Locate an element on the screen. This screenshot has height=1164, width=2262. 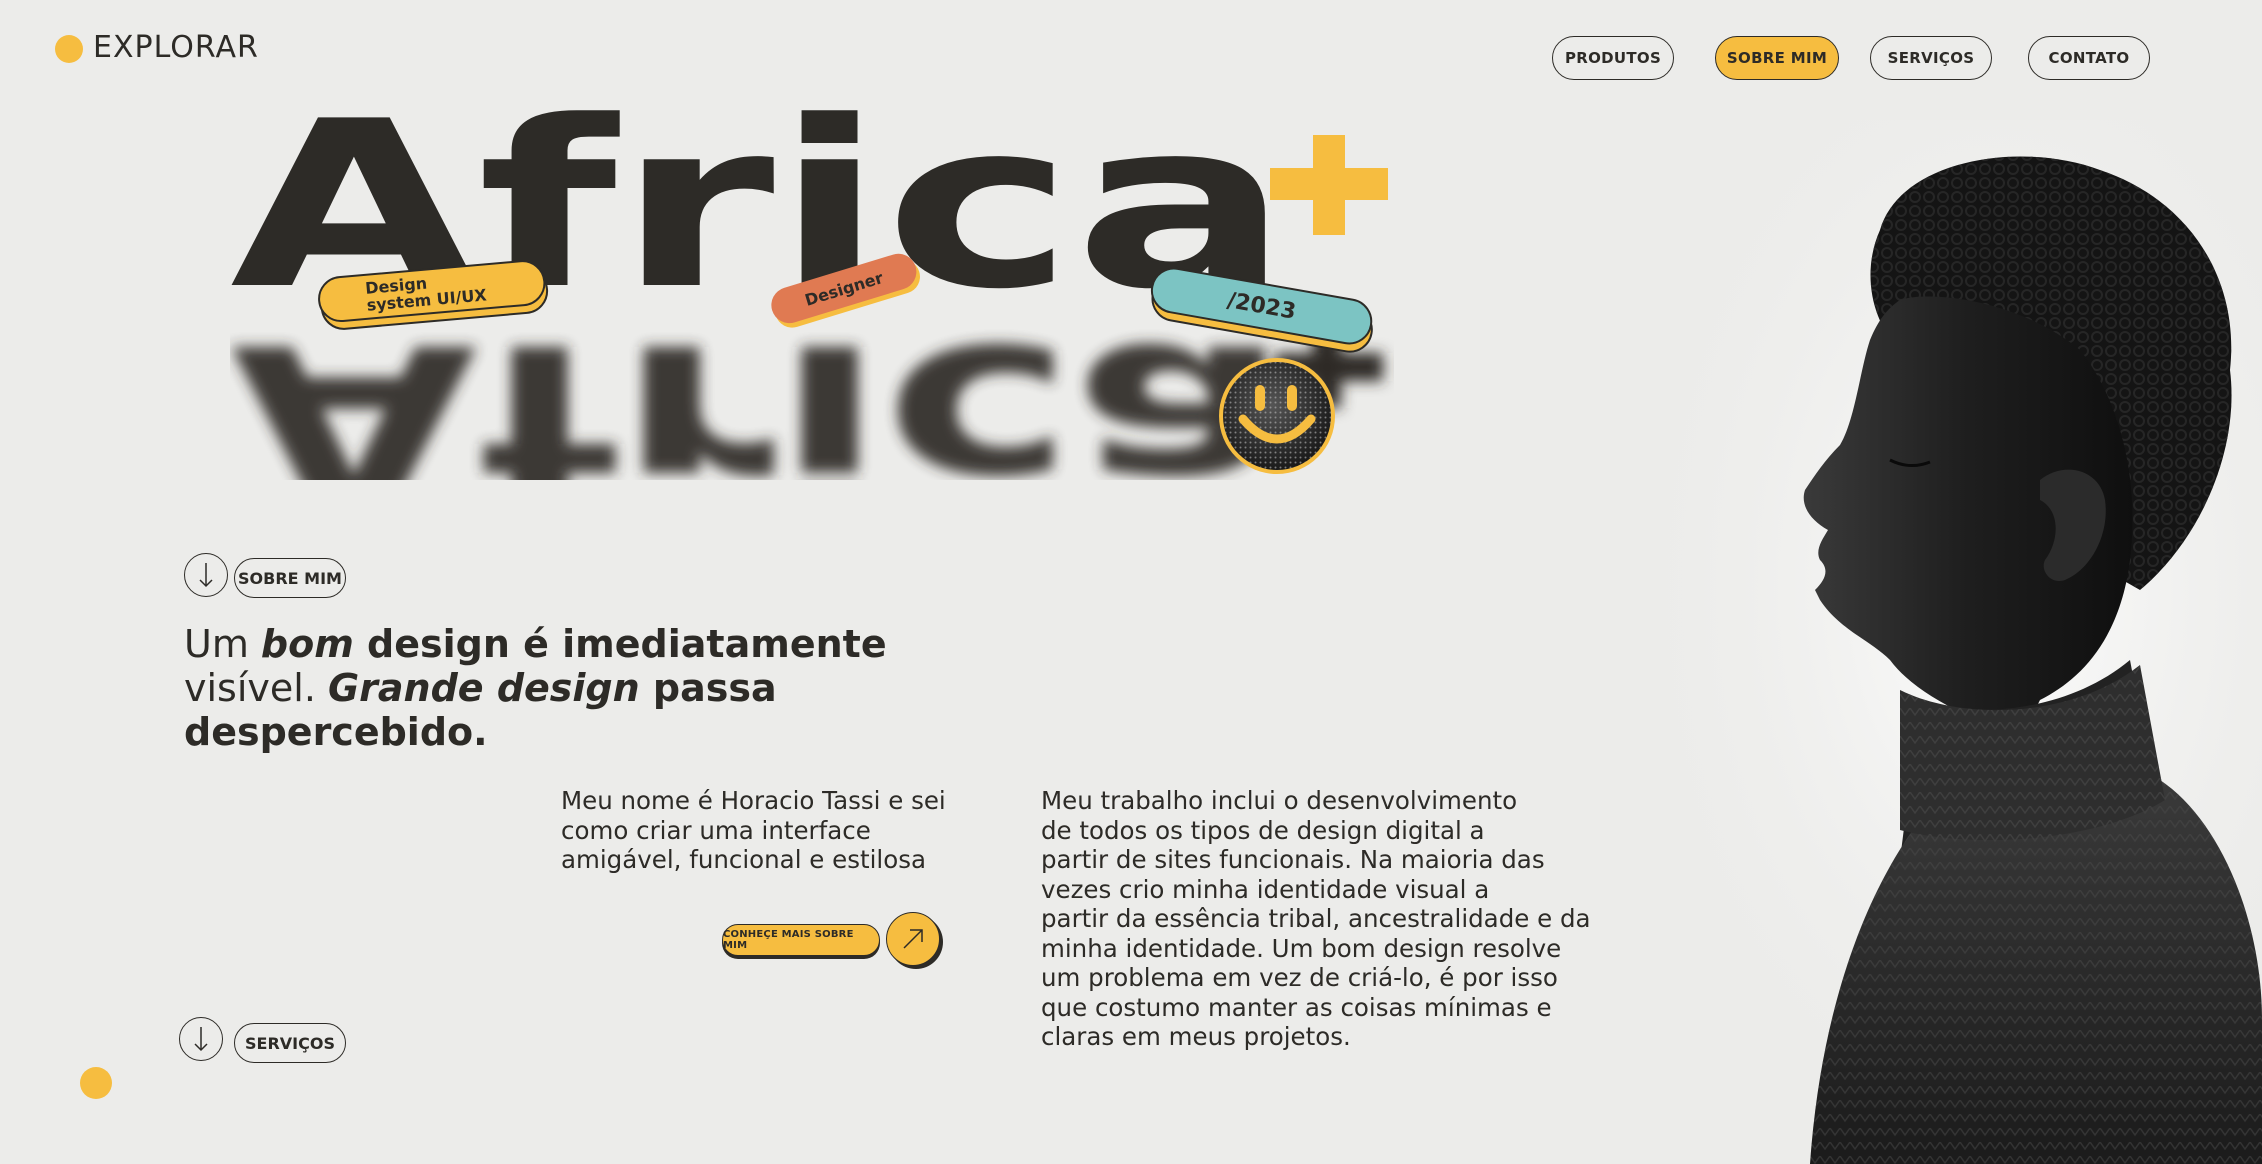
services-section-label: SERVIÇOS is located at coordinates (290, 1043).